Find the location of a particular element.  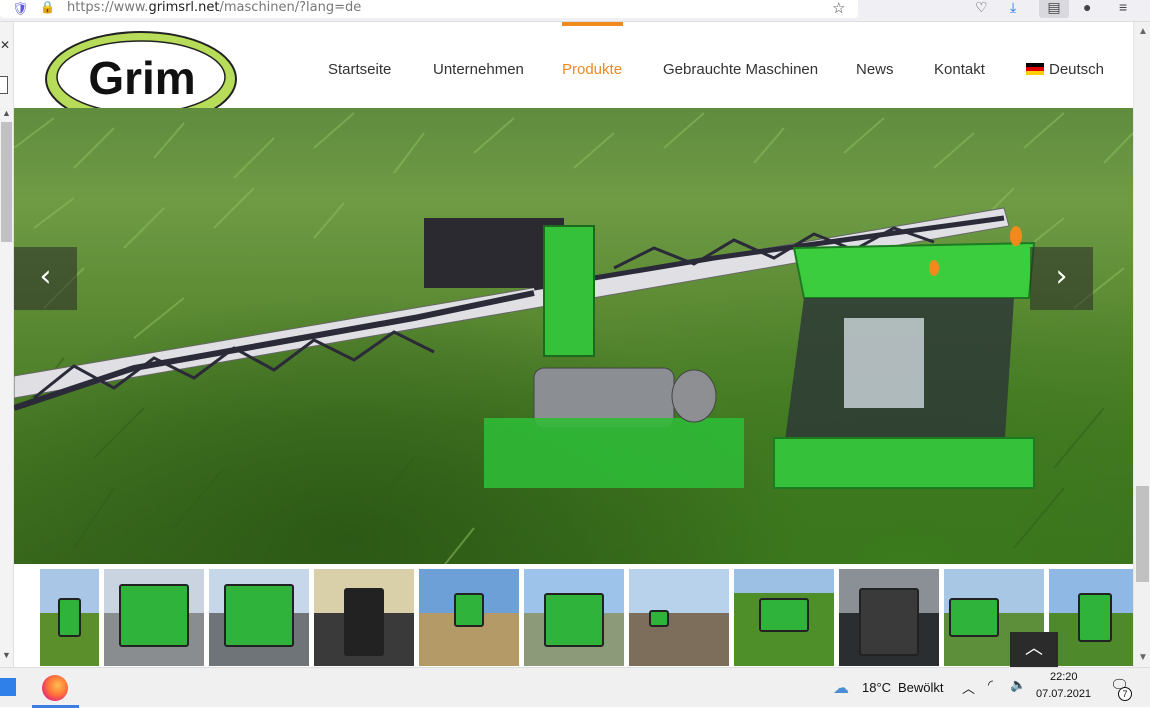

active-indicator is located at coordinates (592, 24).